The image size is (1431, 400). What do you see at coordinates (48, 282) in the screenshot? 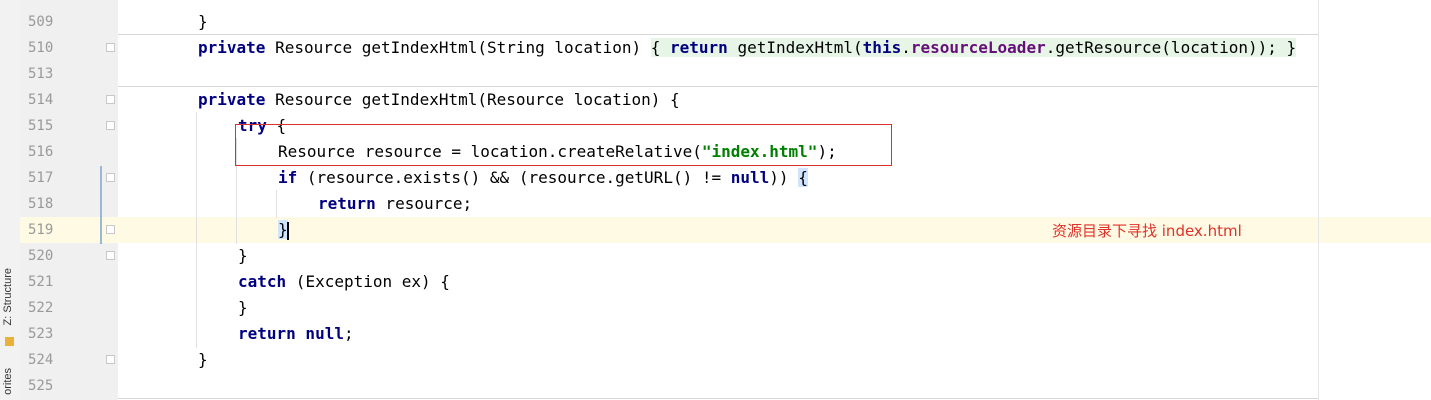
I see `line-number: 521` at bounding box center [48, 282].